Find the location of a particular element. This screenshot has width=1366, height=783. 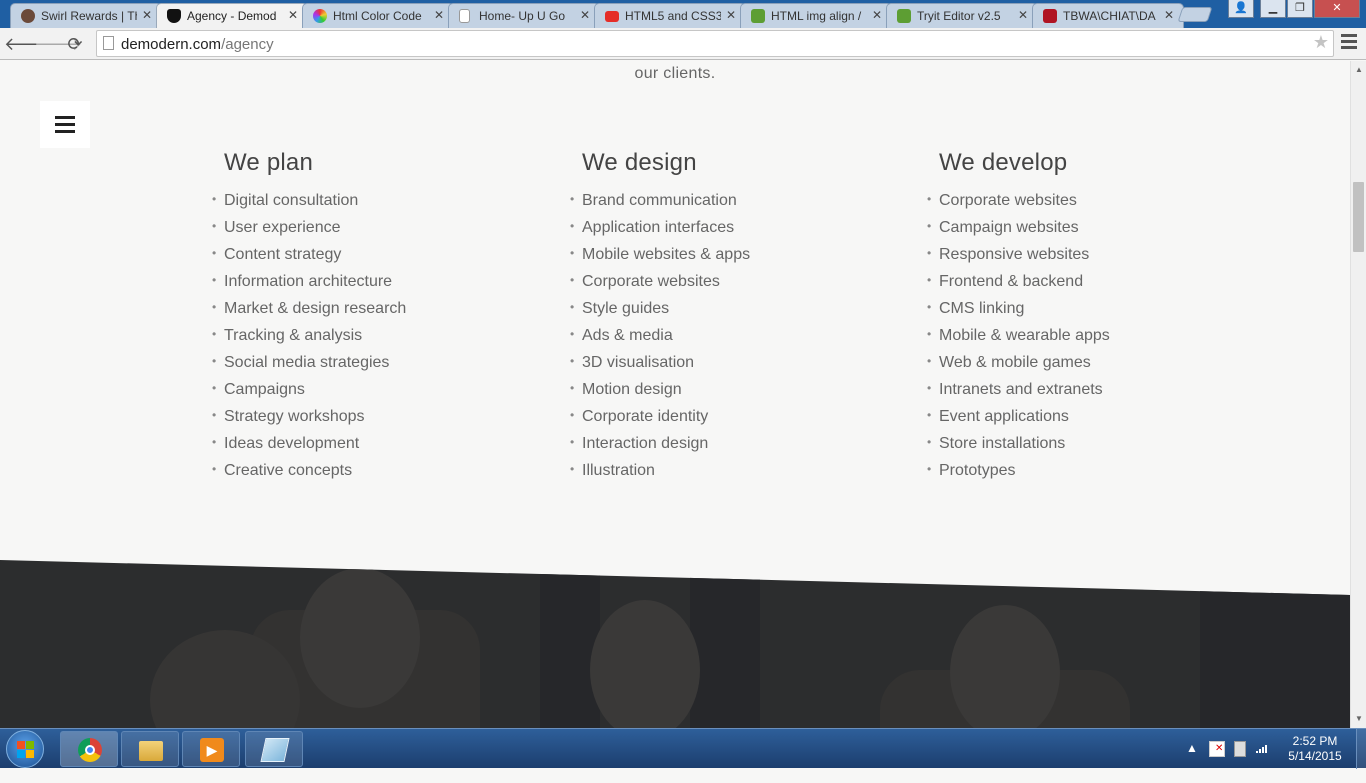

start-button is located at coordinates (25, 749).